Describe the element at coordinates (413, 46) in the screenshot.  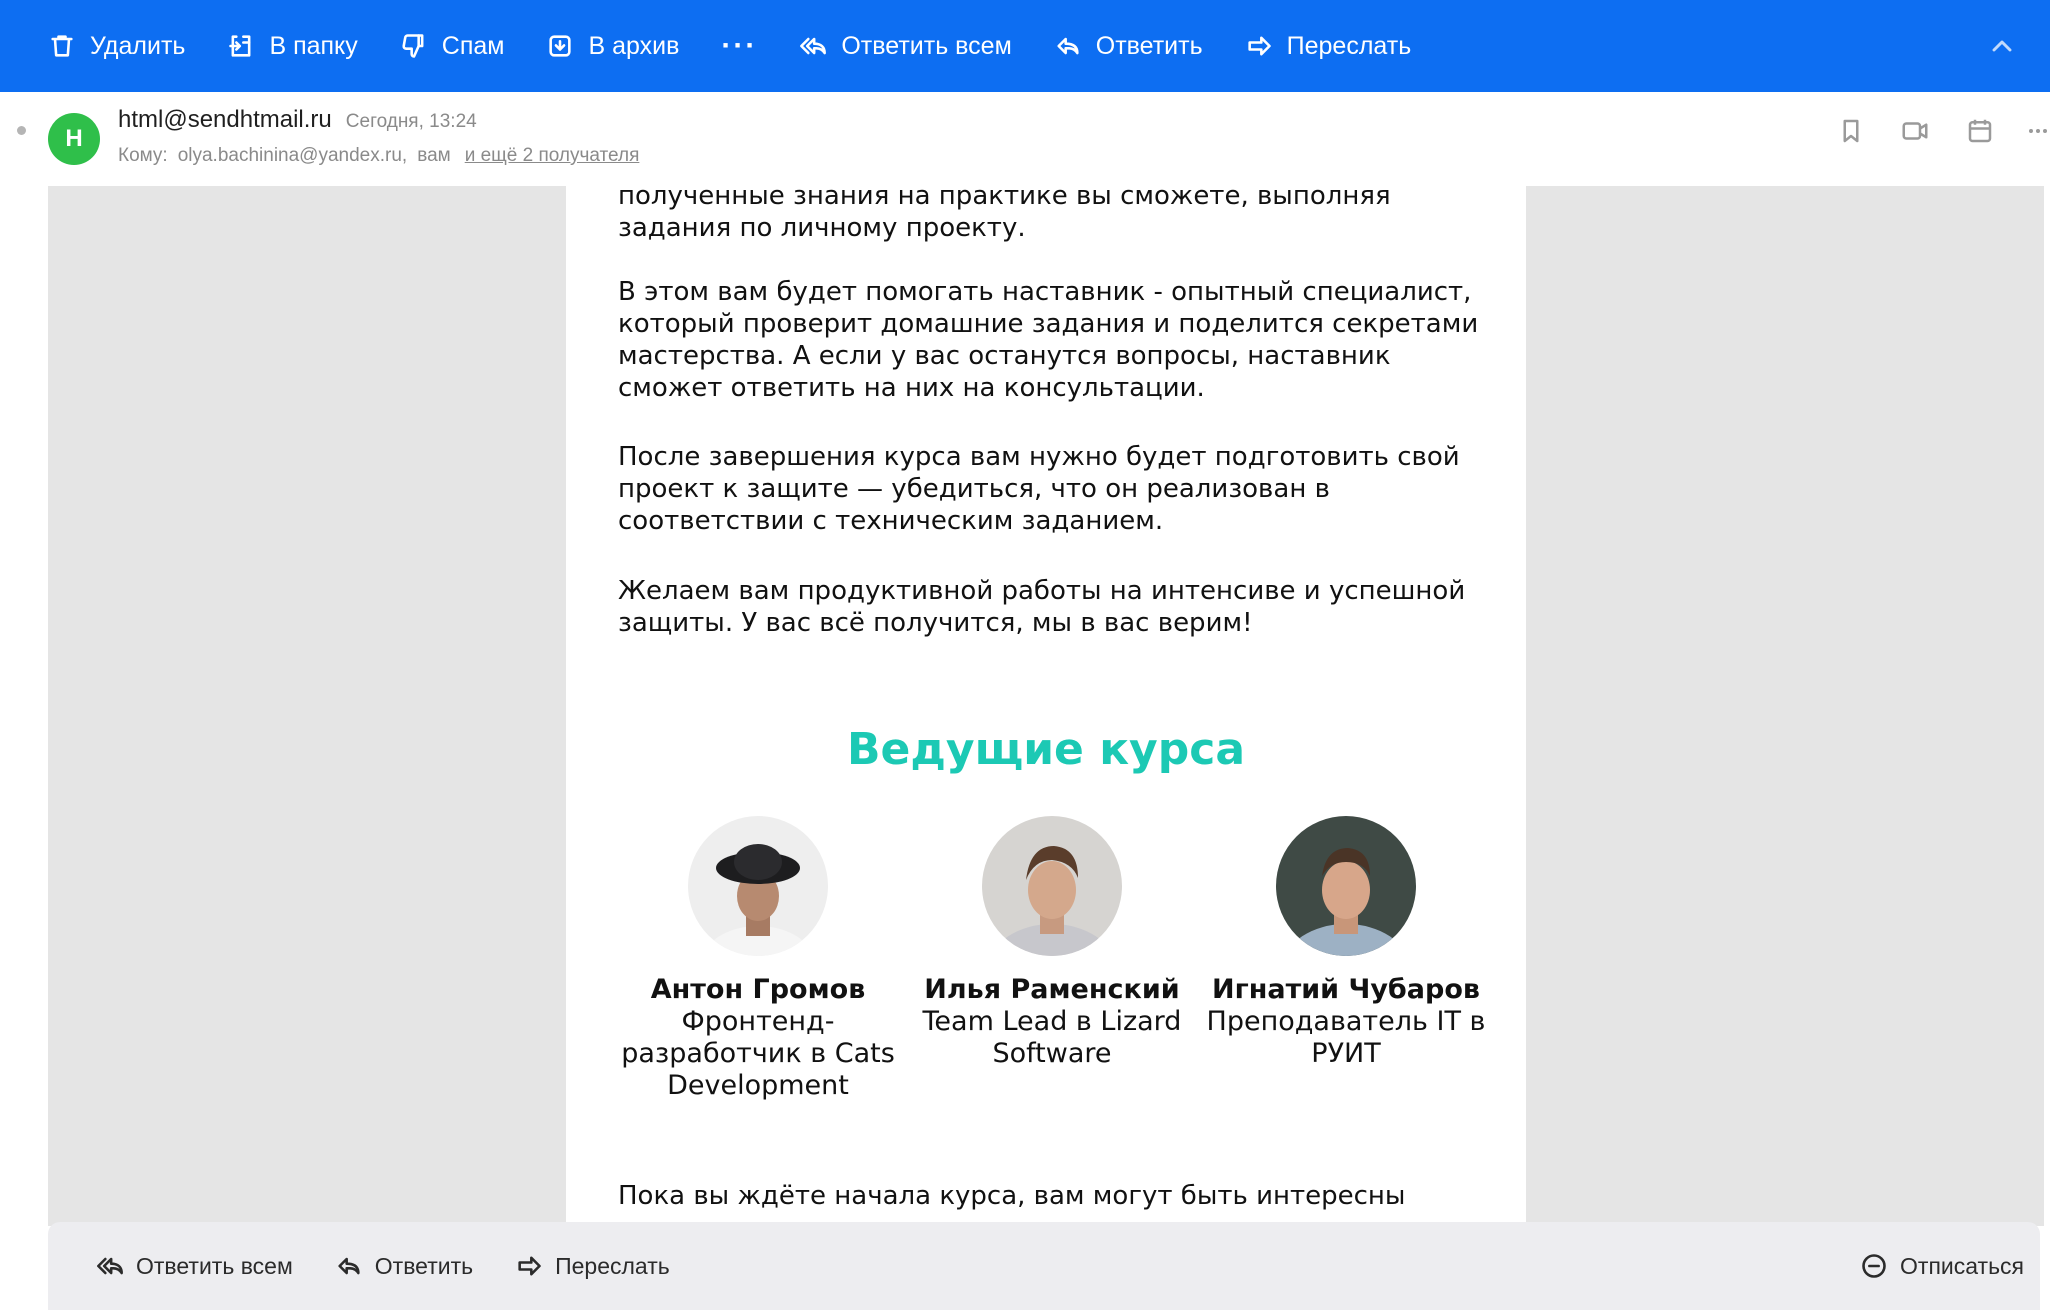
I see `thumbs-down-icon` at that location.